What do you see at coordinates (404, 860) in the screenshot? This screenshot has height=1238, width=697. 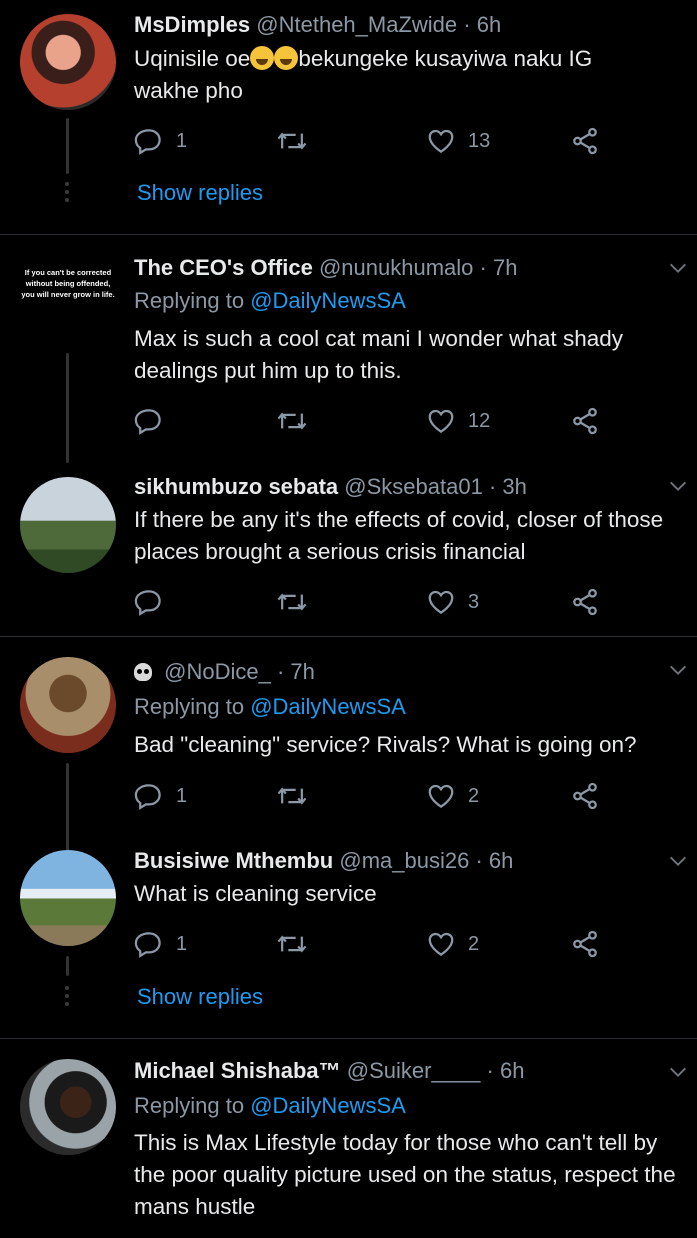 I see `handle: @ma_busi26` at bounding box center [404, 860].